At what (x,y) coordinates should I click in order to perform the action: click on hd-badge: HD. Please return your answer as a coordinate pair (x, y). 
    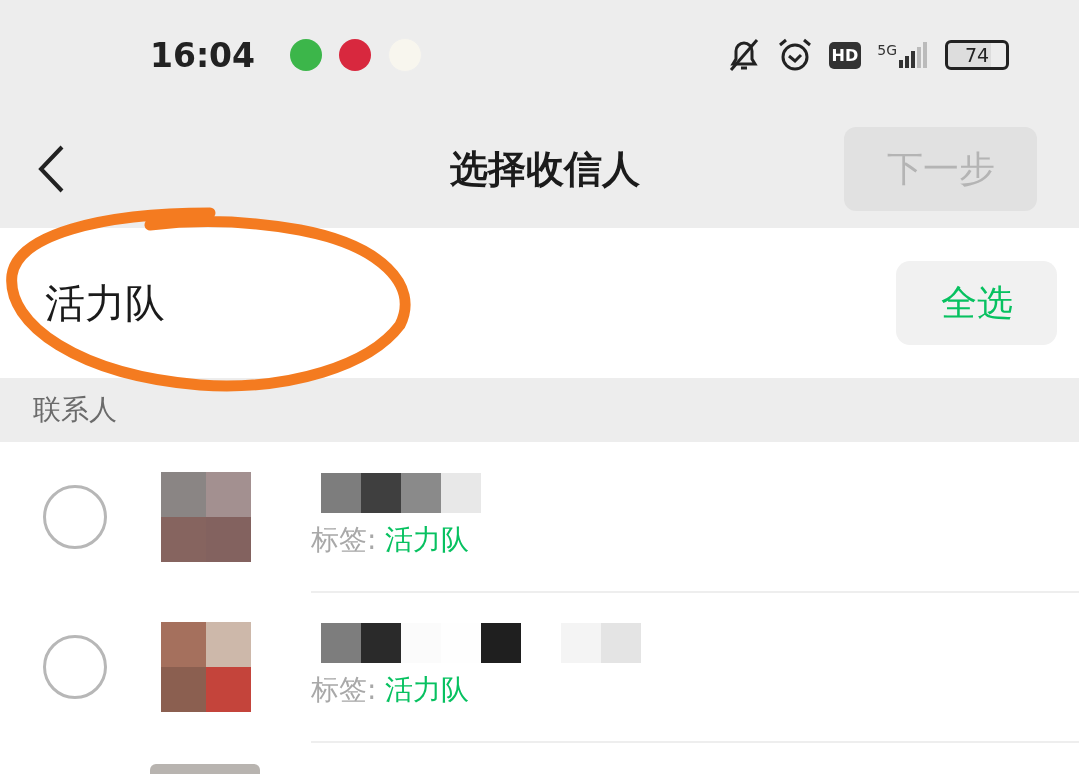
    Looking at the image, I should click on (845, 55).